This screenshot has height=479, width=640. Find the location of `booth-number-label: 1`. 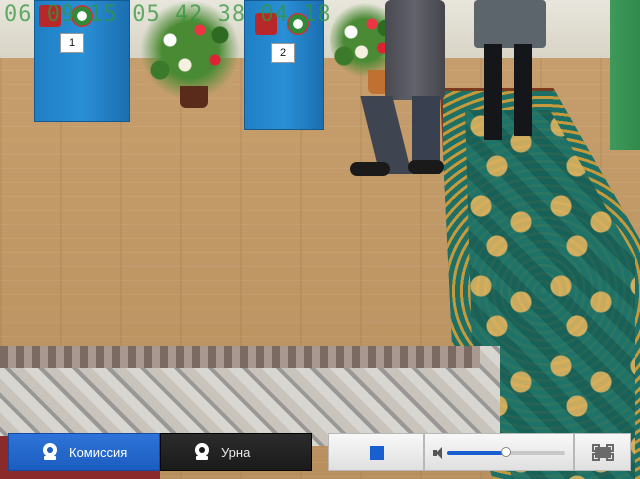

booth-number-label: 1 is located at coordinates (72, 43).